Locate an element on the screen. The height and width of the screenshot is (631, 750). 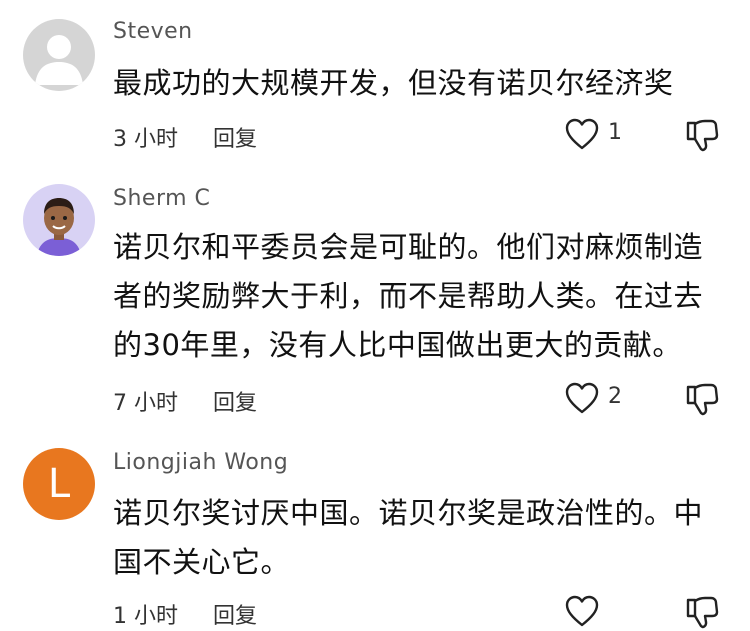
like-button: 2 is located at coordinates (599, 398).